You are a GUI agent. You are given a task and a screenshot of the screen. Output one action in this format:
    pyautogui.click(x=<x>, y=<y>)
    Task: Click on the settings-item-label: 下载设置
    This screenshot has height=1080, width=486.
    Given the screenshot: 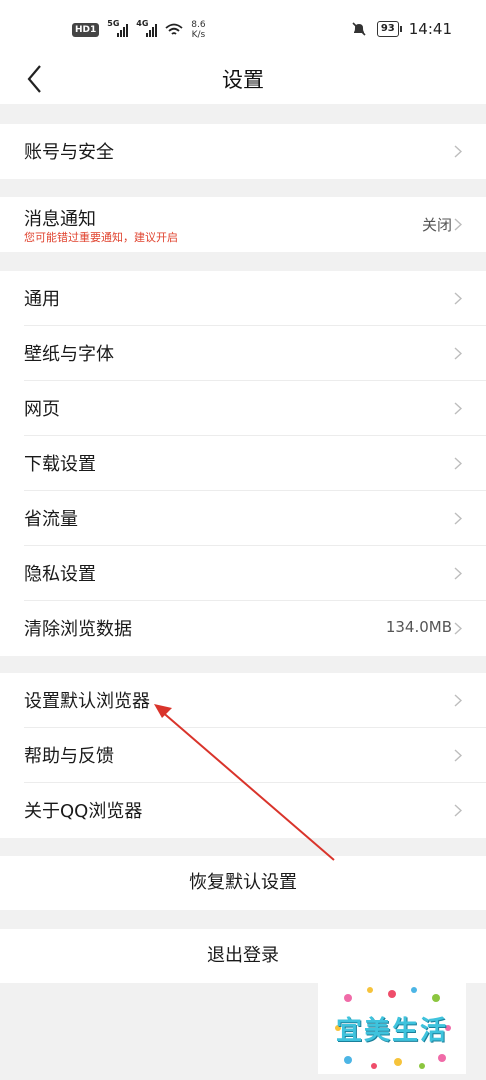 What is the action you would take?
    pyautogui.click(x=60, y=464)
    